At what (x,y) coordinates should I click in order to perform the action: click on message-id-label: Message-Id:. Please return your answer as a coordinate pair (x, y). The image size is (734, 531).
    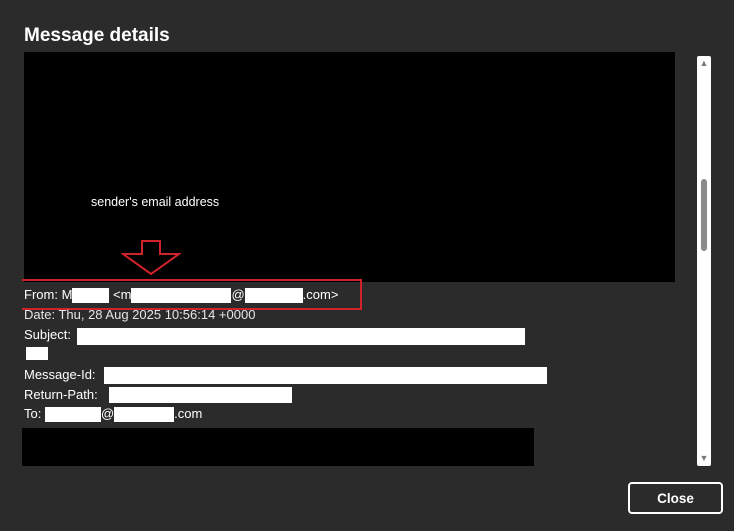
    Looking at the image, I should click on (60, 374).